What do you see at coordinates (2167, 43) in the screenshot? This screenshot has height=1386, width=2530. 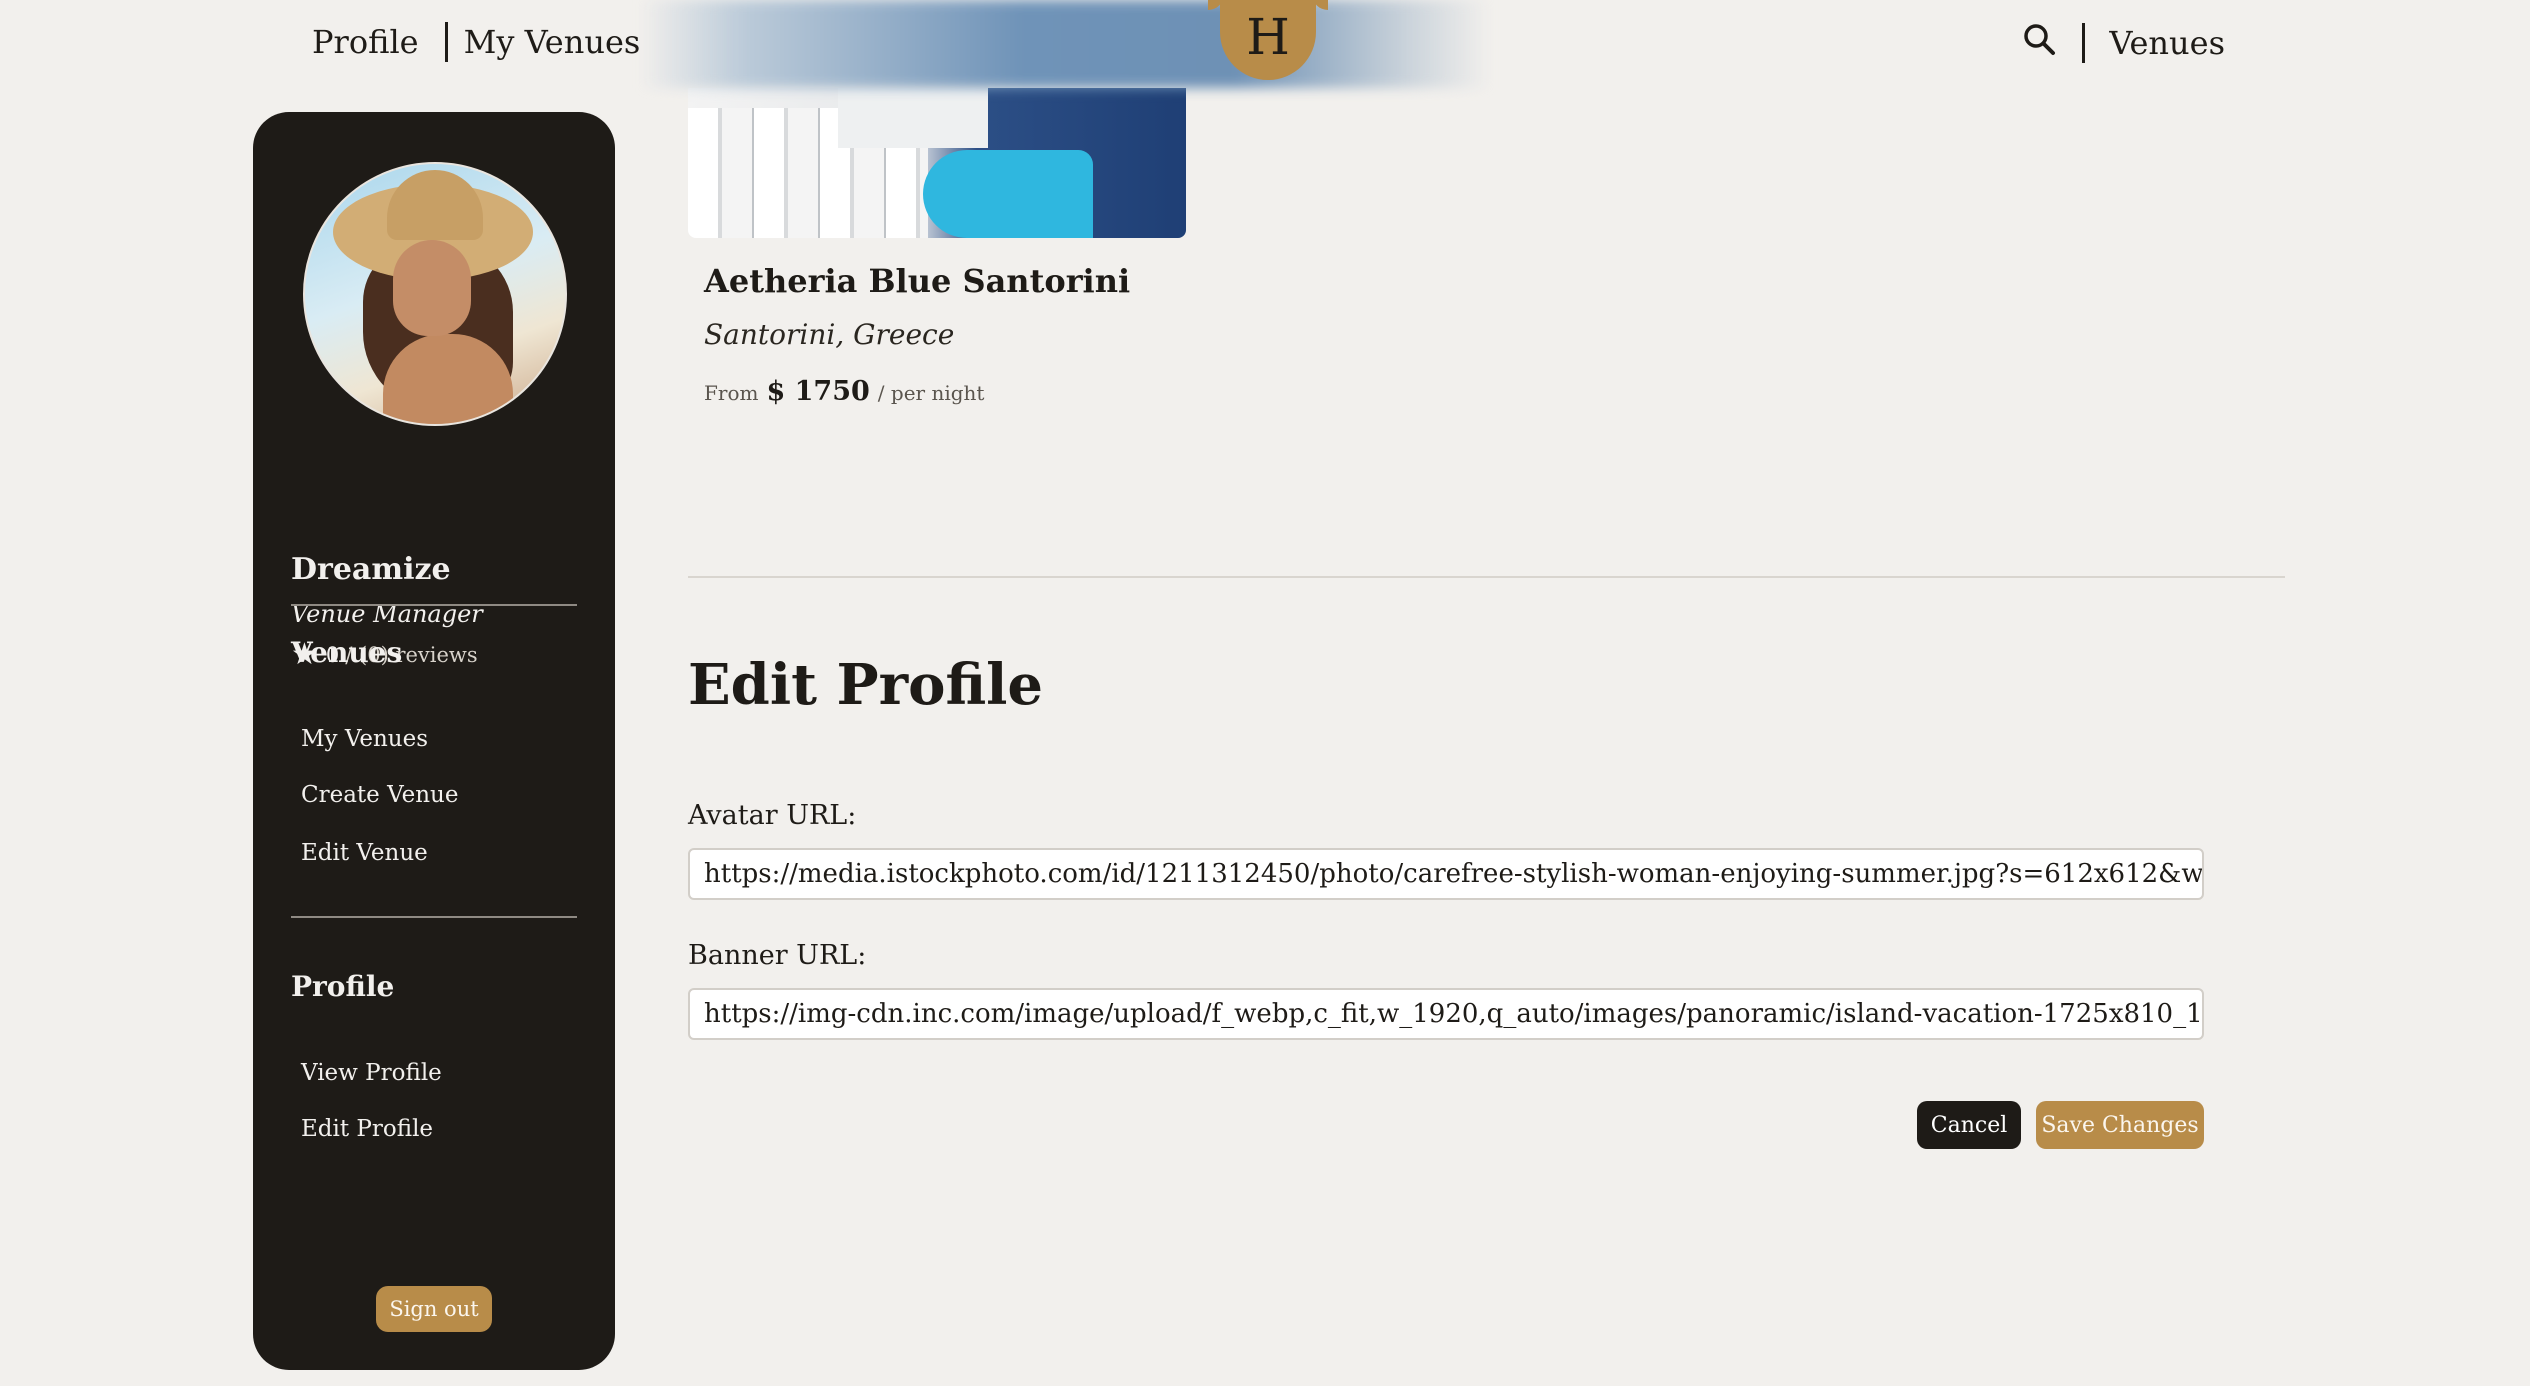 I see `nav-venues-link: Venues` at bounding box center [2167, 43].